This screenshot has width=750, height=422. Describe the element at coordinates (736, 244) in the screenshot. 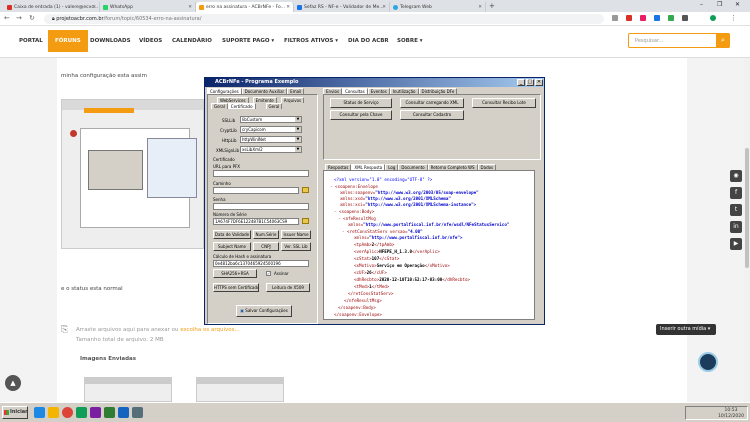

I see `youtube-icon: ▶` at that location.